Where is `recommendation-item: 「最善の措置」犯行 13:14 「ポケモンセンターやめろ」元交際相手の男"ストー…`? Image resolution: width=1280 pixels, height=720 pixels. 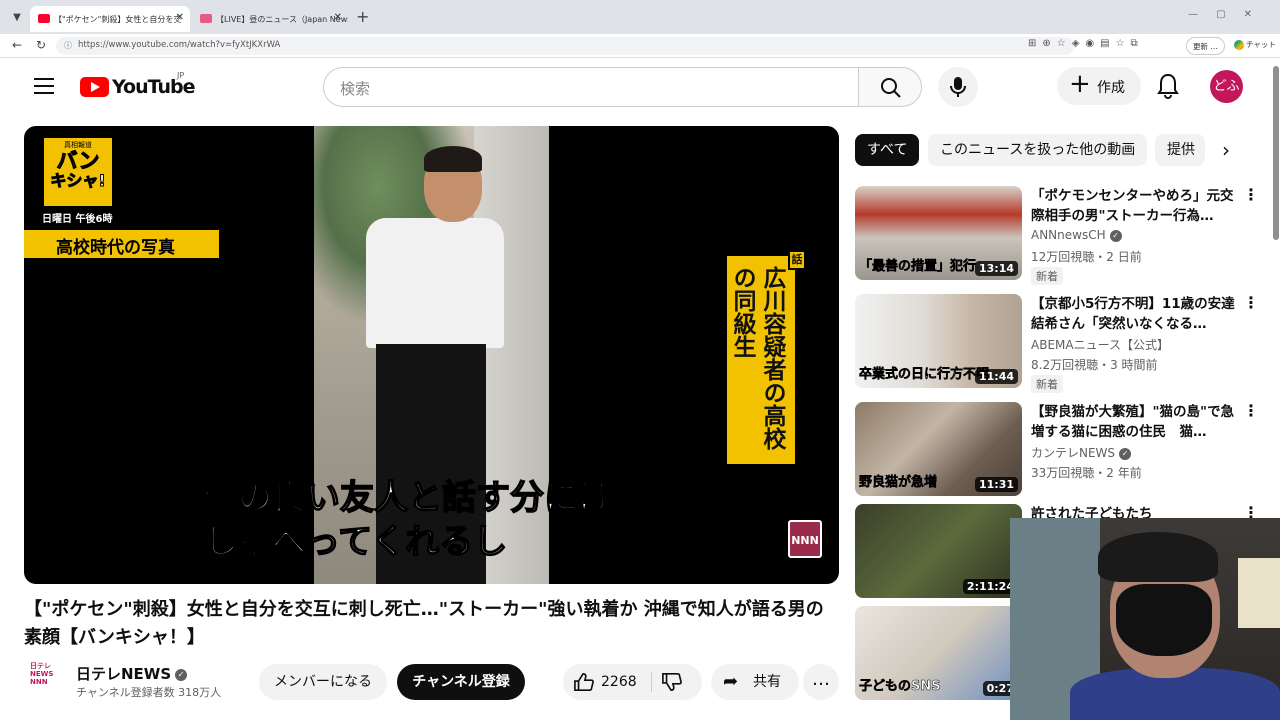 recommendation-item: 「最善の措置」犯行 13:14 「ポケモンセンターやめろ」元交際相手の男"ストー… is located at coordinates (1060, 235).